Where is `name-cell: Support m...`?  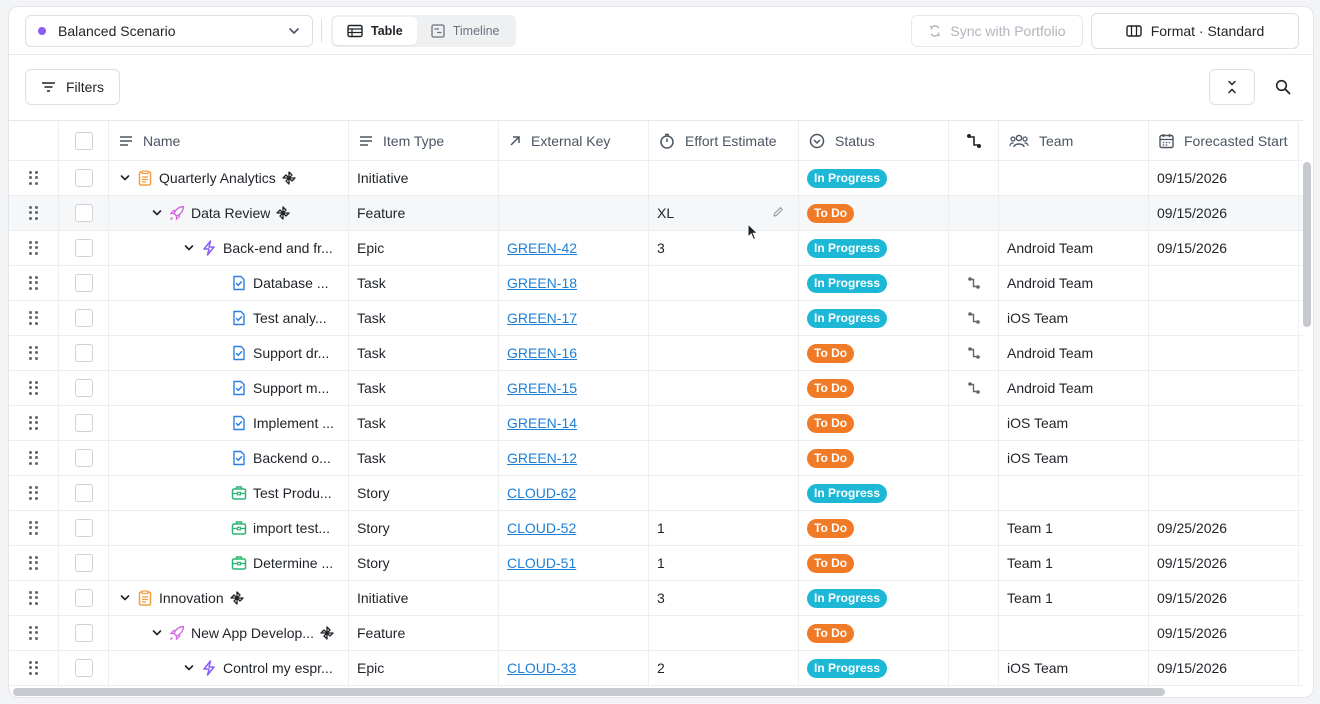
name-cell: Support m... is located at coordinates (229, 388).